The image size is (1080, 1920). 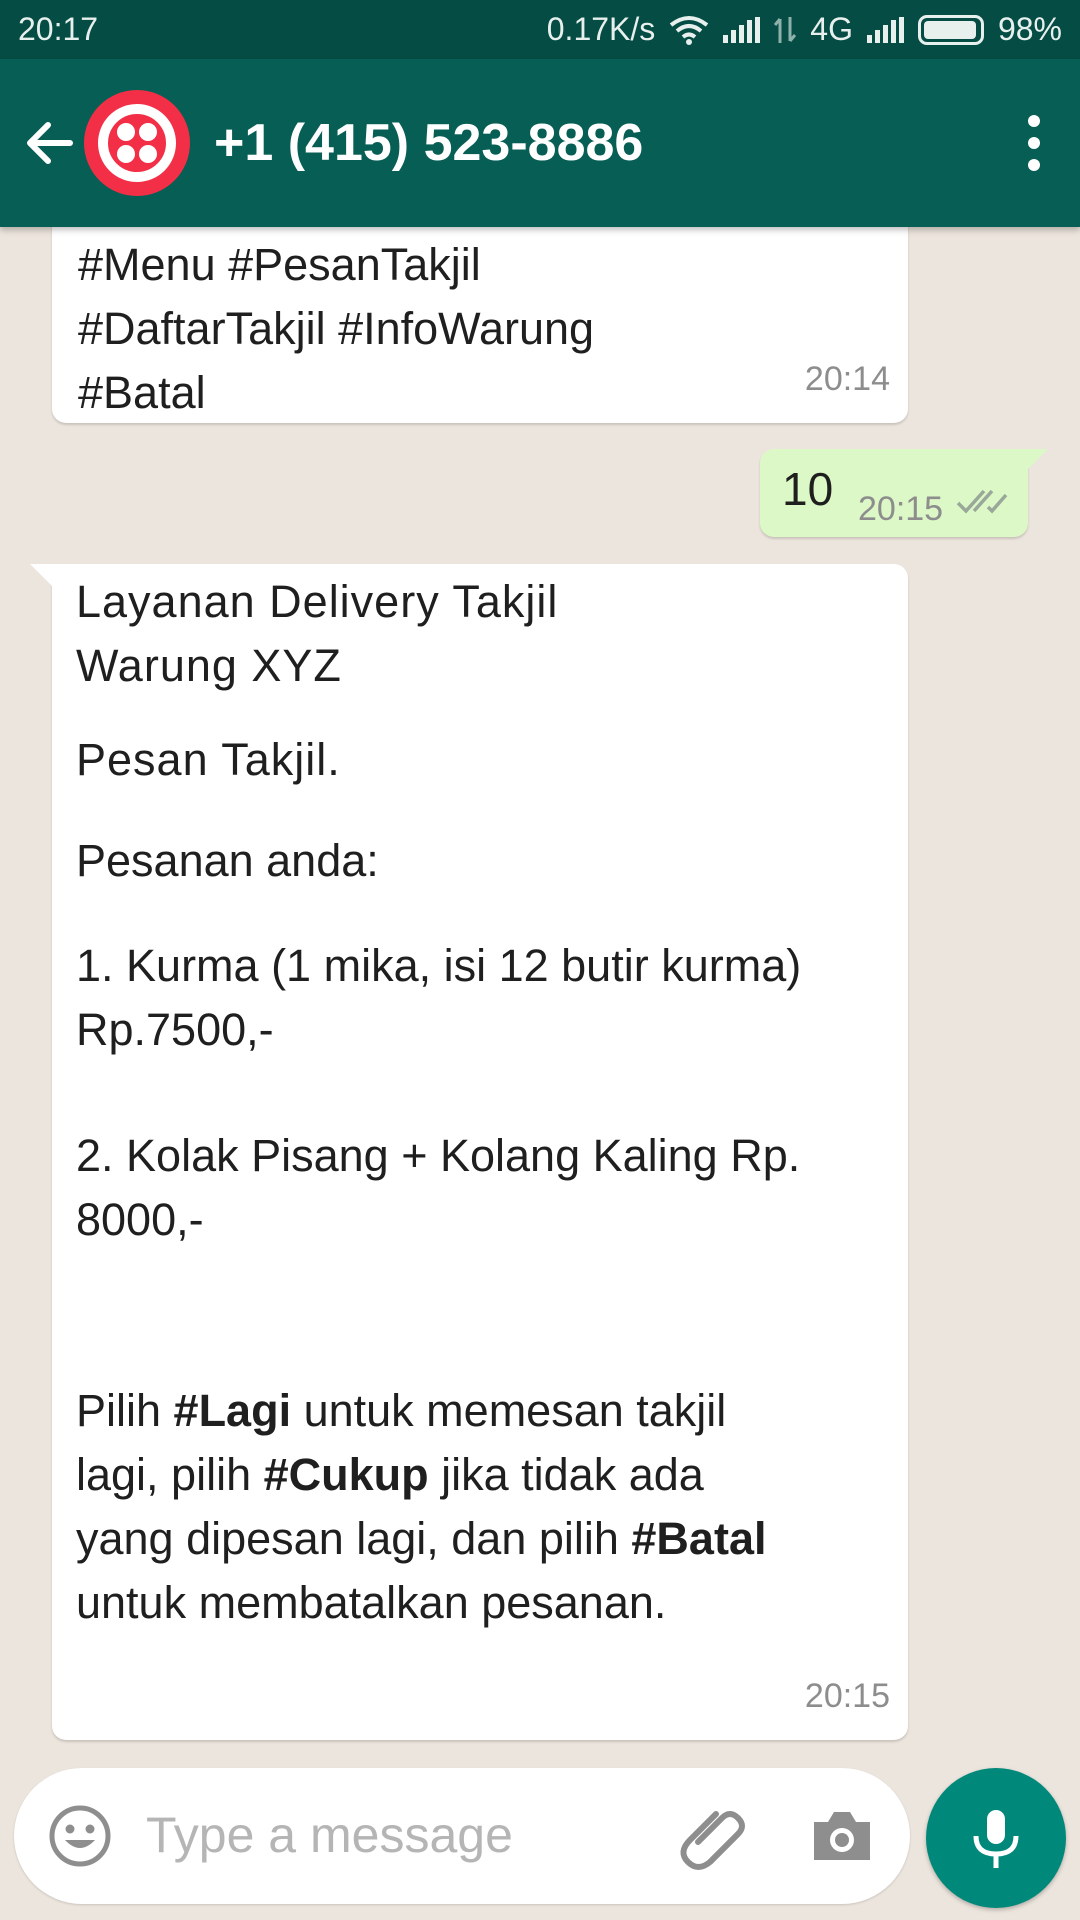 What do you see at coordinates (137, 143) in the screenshot?
I see `avatar` at bounding box center [137, 143].